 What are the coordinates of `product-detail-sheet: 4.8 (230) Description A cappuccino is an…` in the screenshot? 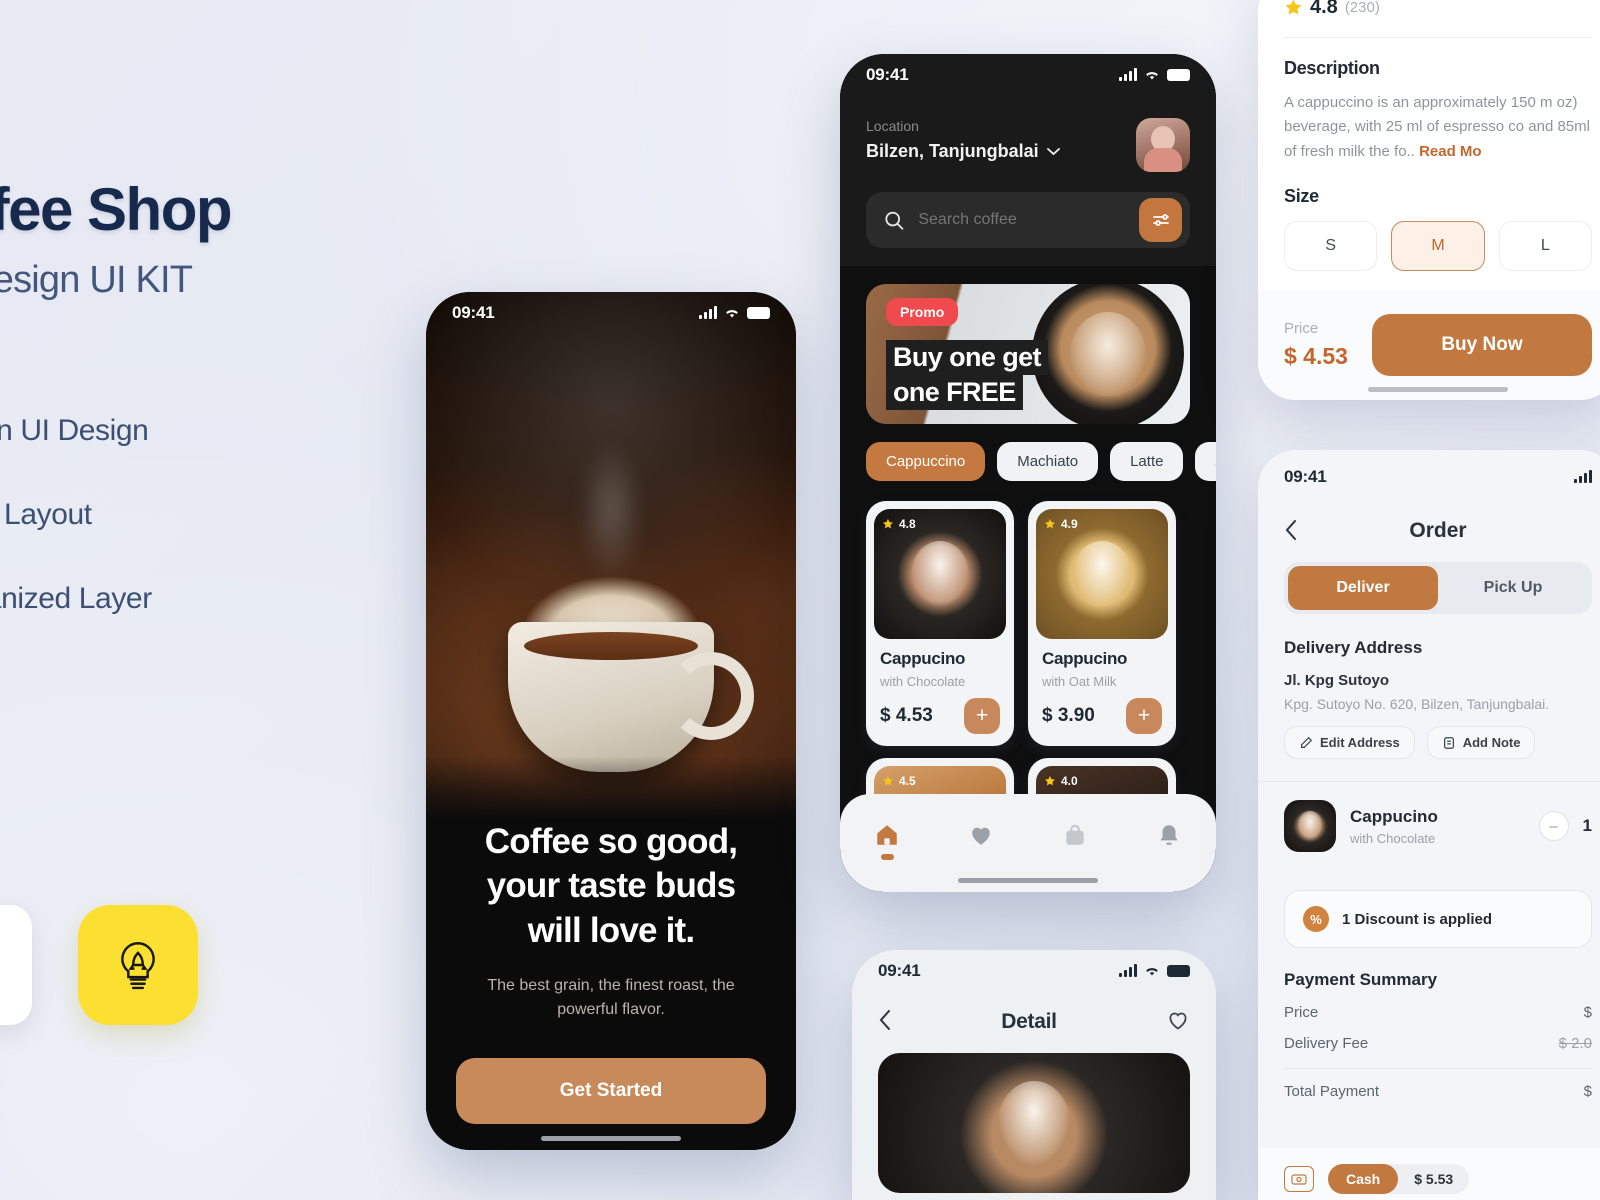 It's located at (1429, 200).